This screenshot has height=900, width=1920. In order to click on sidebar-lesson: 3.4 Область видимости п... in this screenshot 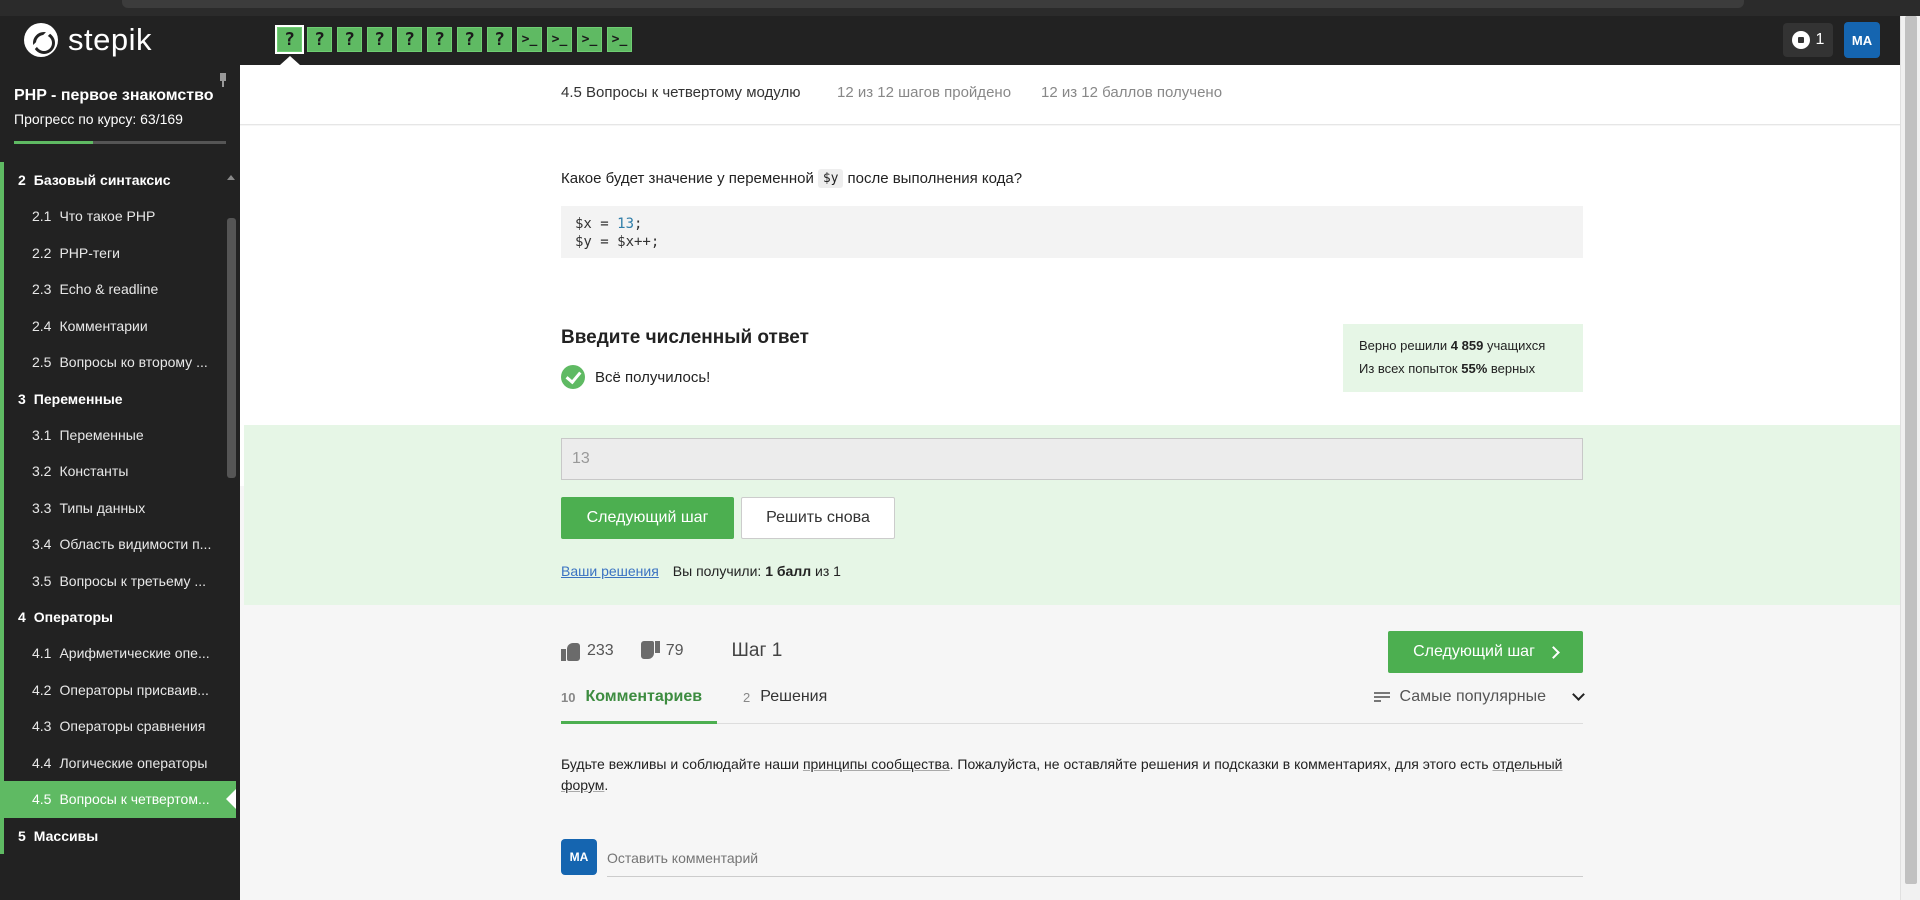, I will do `click(118, 544)`.